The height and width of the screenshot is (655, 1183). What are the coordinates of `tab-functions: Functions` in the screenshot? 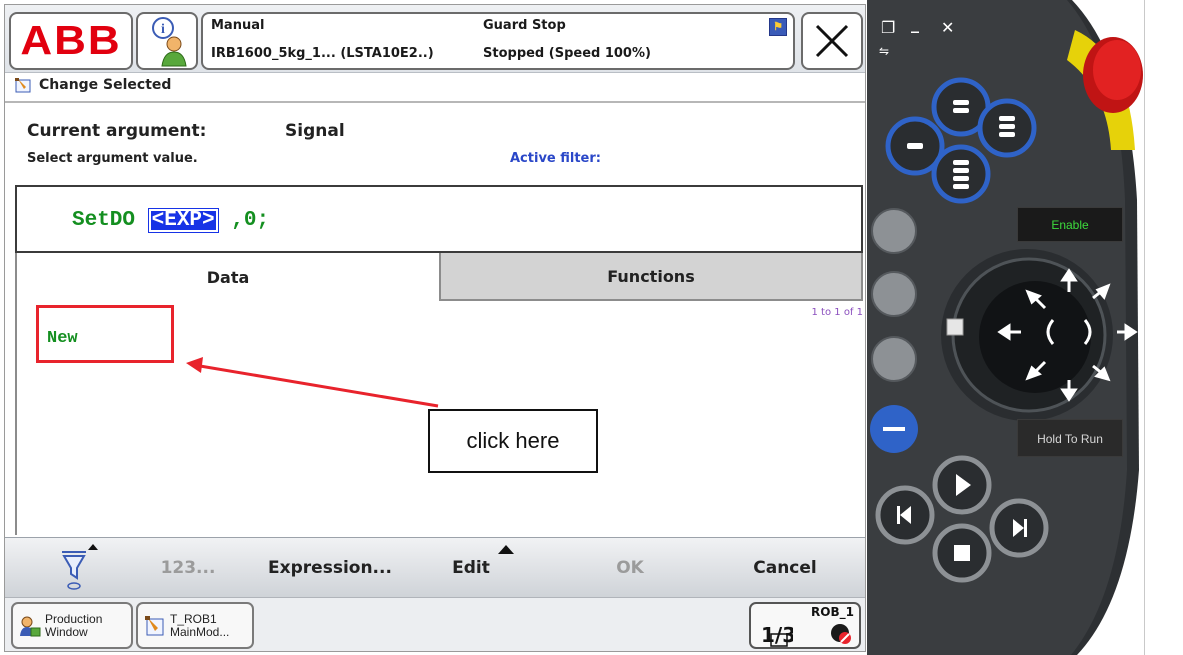 It's located at (651, 277).